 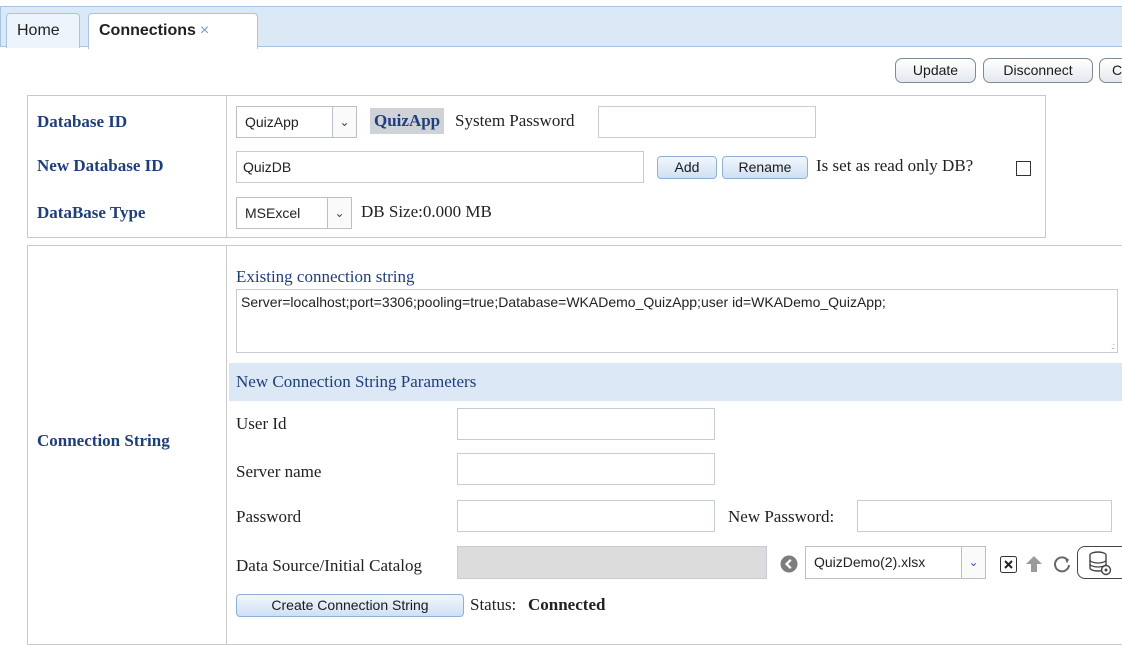 What do you see at coordinates (82, 121) in the screenshot?
I see `database-id-label: Database ID` at bounding box center [82, 121].